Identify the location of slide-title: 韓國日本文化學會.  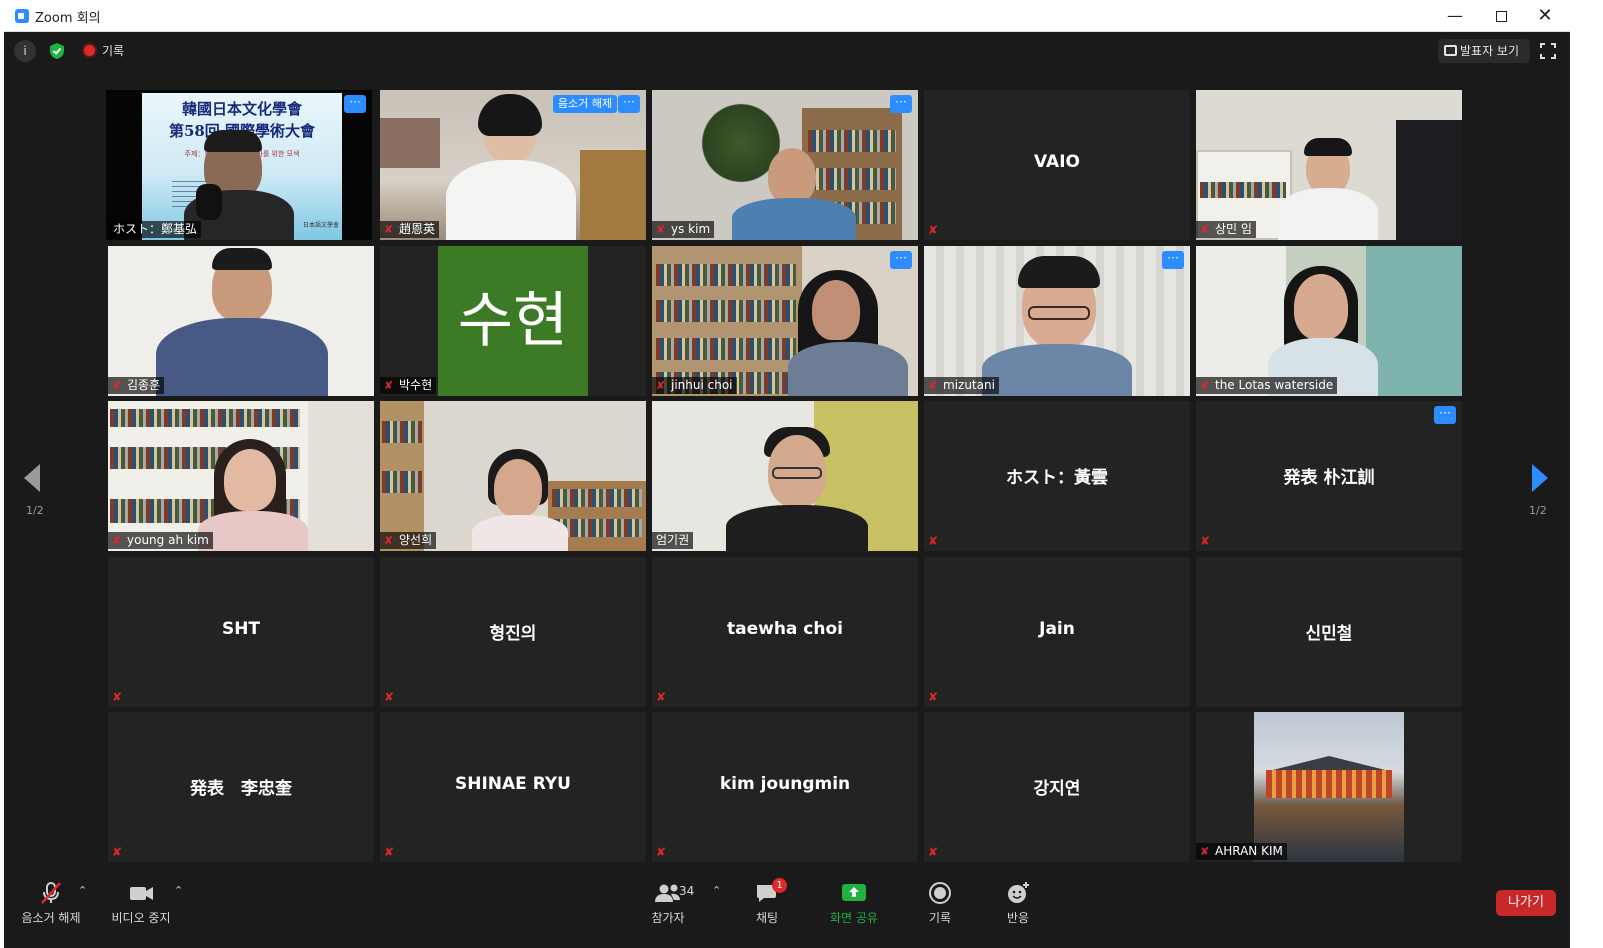
(241, 109).